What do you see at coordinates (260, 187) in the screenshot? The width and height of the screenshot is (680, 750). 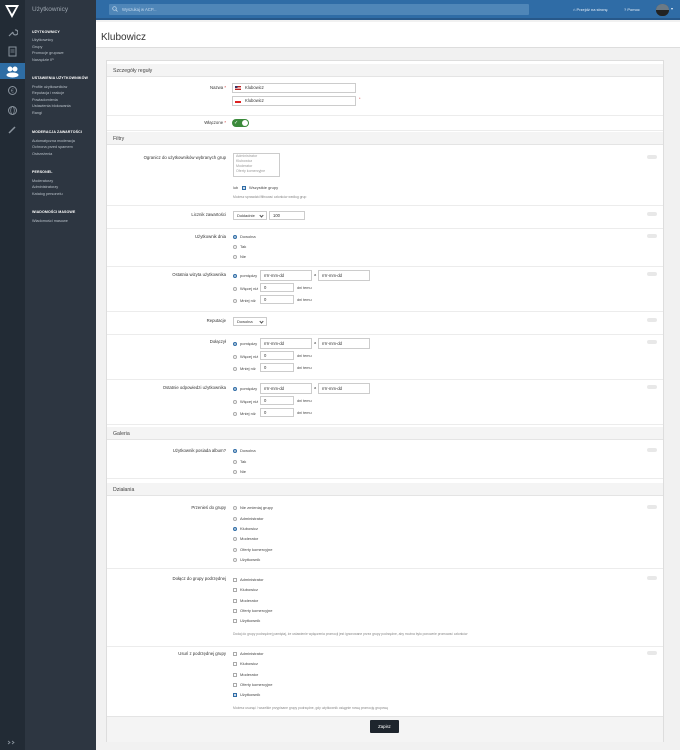 I see `all-groups-checkbox: Wszystkie grupy` at bounding box center [260, 187].